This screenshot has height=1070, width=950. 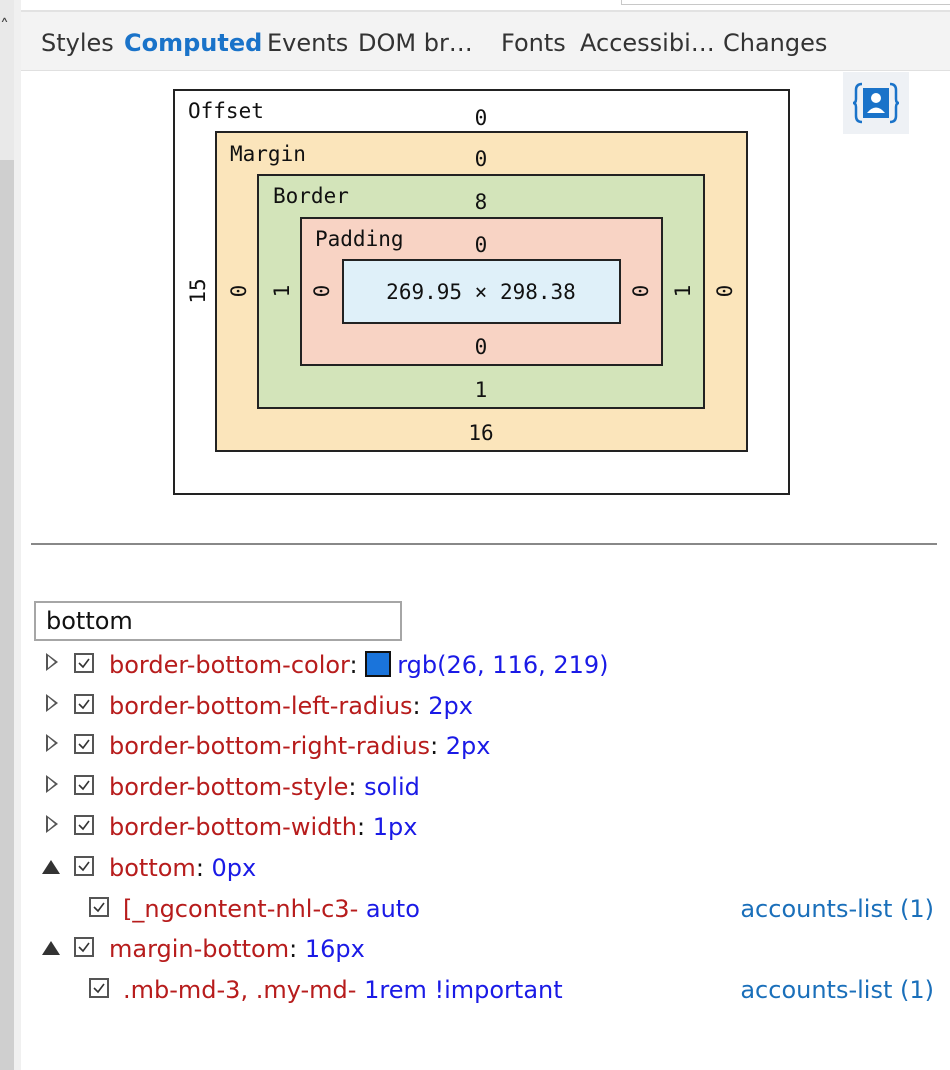 I want to click on property-value: 16px, so click(x=334, y=949).